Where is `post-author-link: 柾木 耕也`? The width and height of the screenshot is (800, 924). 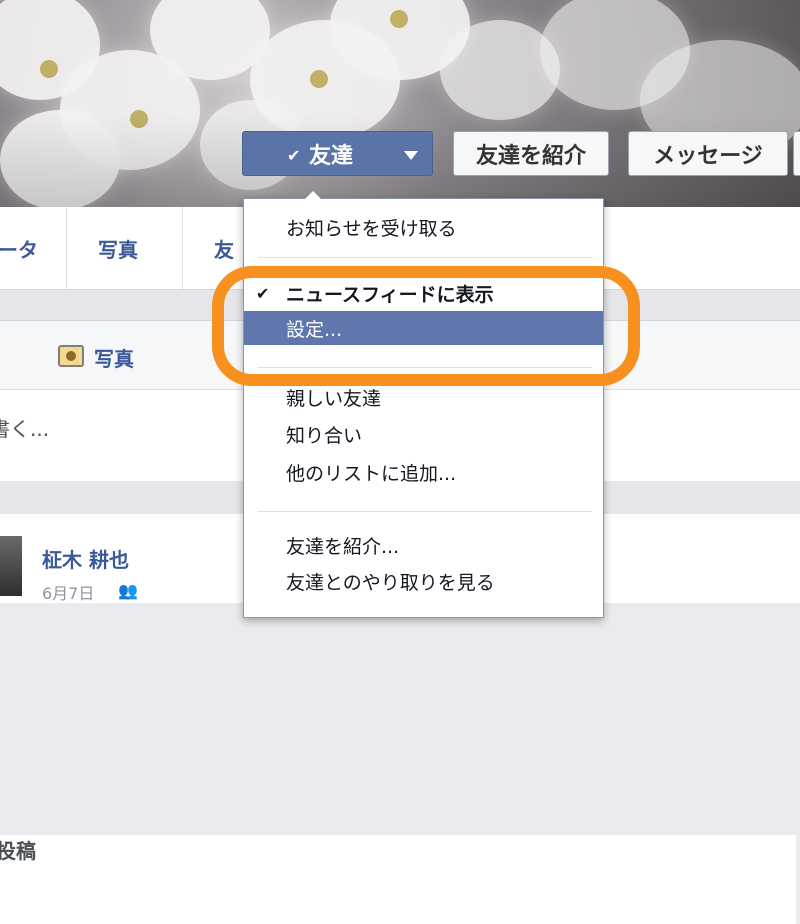 post-author-link: 柾木 耕也 is located at coordinates (85, 558).